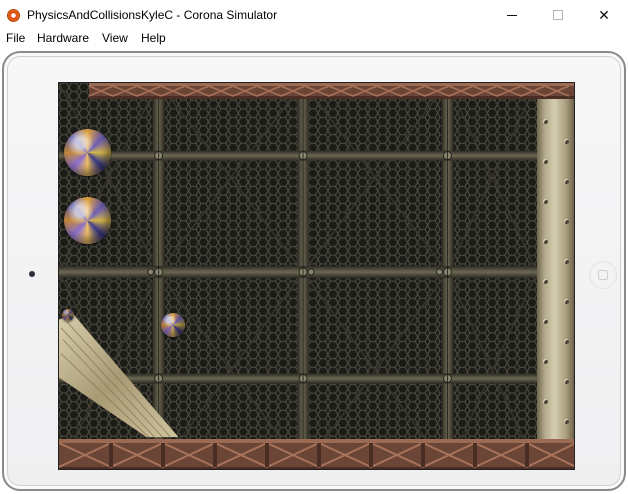 The width and height of the screenshot is (628, 494). What do you see at coordinates (314, 39) in the screenshot?
I see `menu-bar: File Hardware View Help` at bounding box center [314, 39].